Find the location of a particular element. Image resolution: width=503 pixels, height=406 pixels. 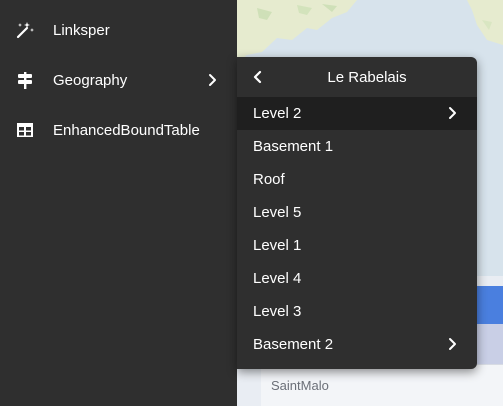

table-cell-text: SaintMalo is located at coordinates (300, 385).